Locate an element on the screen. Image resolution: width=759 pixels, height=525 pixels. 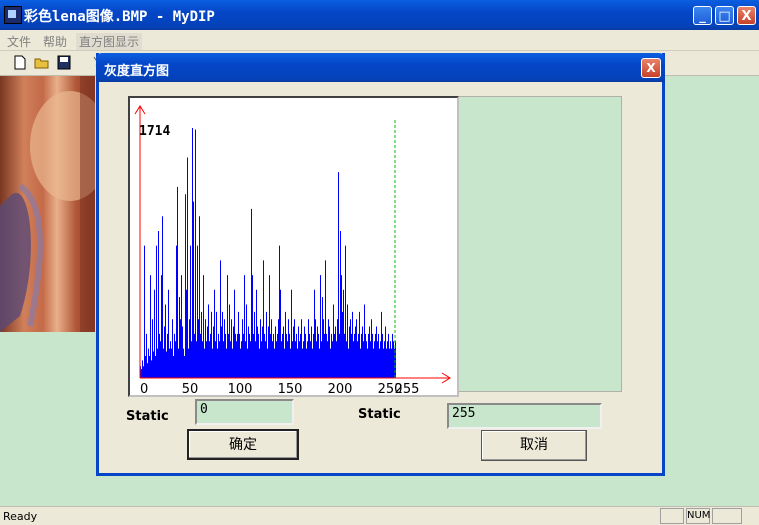
x-tick-label: 0 is located at coordinates (144, 388).